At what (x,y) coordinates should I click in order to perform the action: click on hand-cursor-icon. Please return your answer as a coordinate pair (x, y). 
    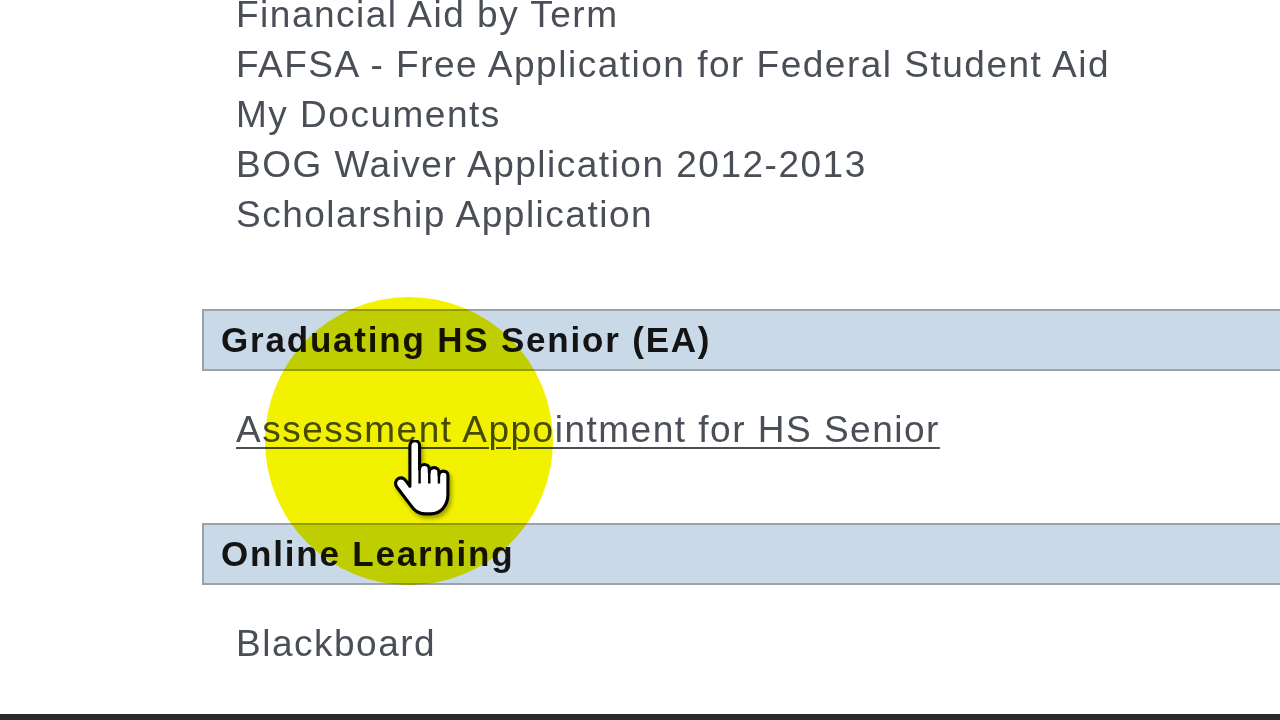
    Looking at the image, I should click on (422, 478).